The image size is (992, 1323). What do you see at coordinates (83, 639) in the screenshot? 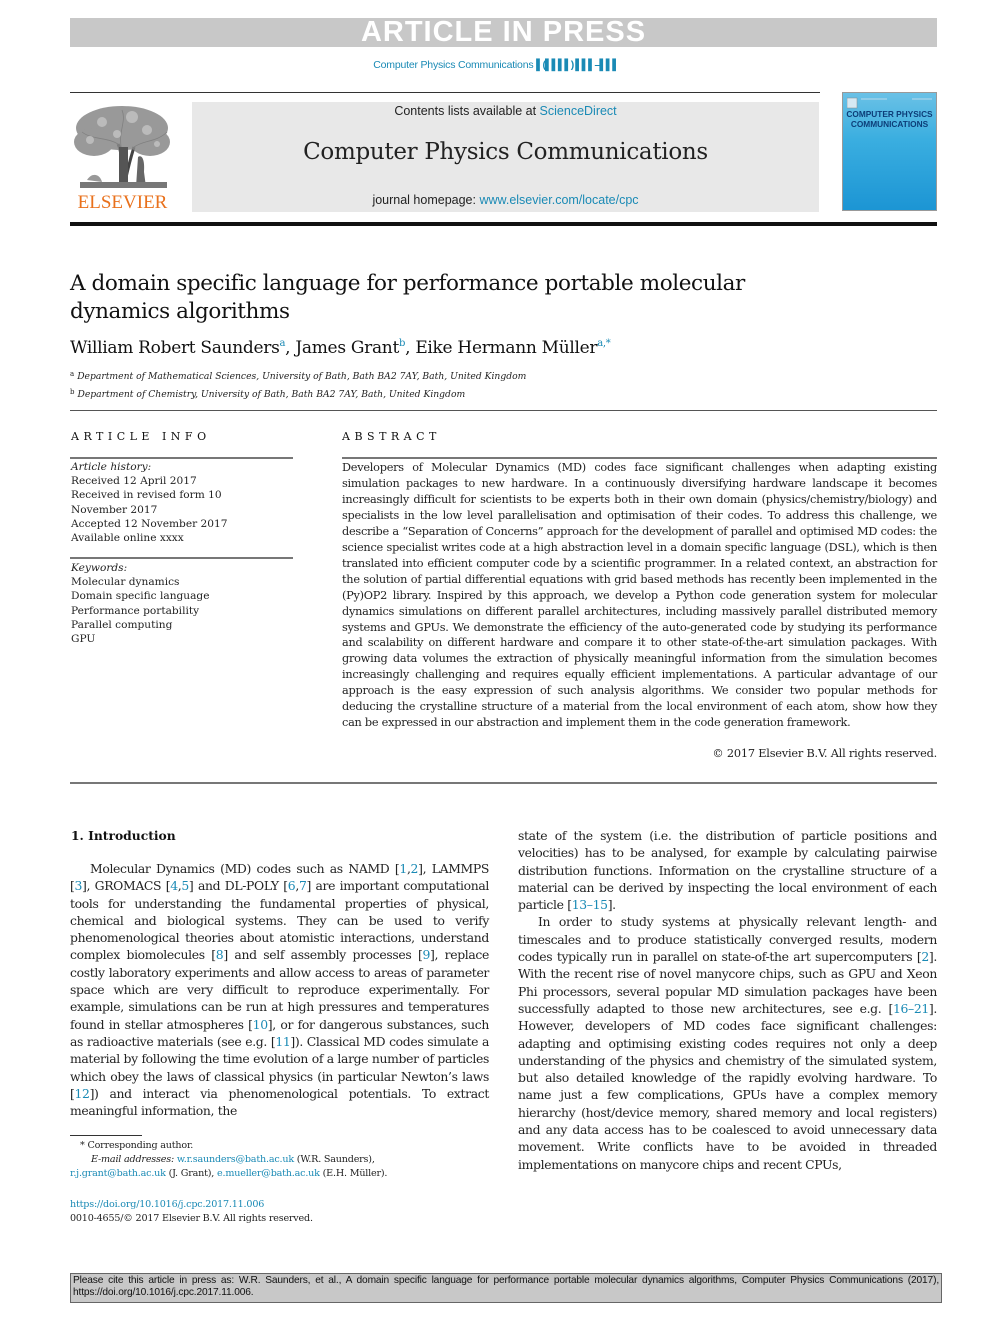
I see `keyword: GPU` at bounding box center [83, 639].